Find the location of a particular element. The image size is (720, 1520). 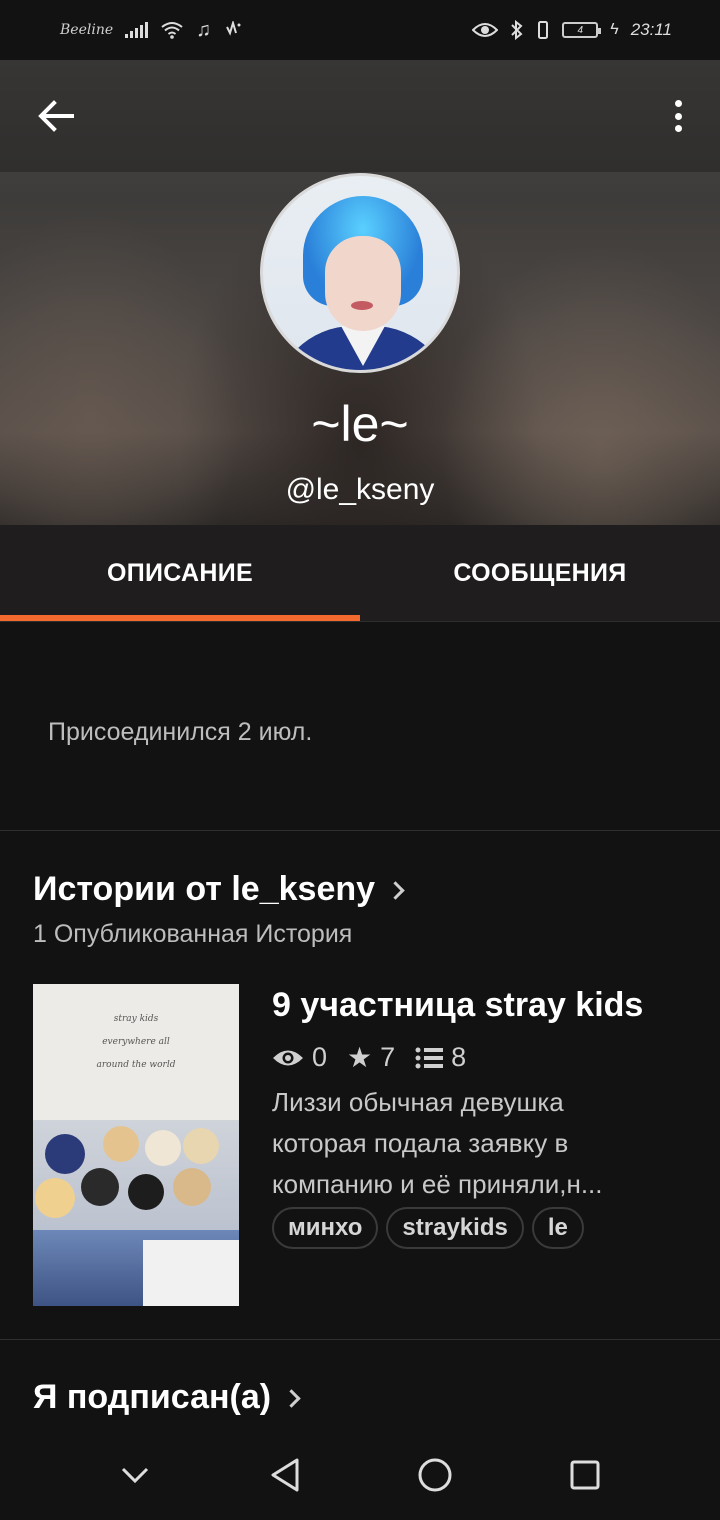

arrow-left-icon is located at coordinates (56, 116).